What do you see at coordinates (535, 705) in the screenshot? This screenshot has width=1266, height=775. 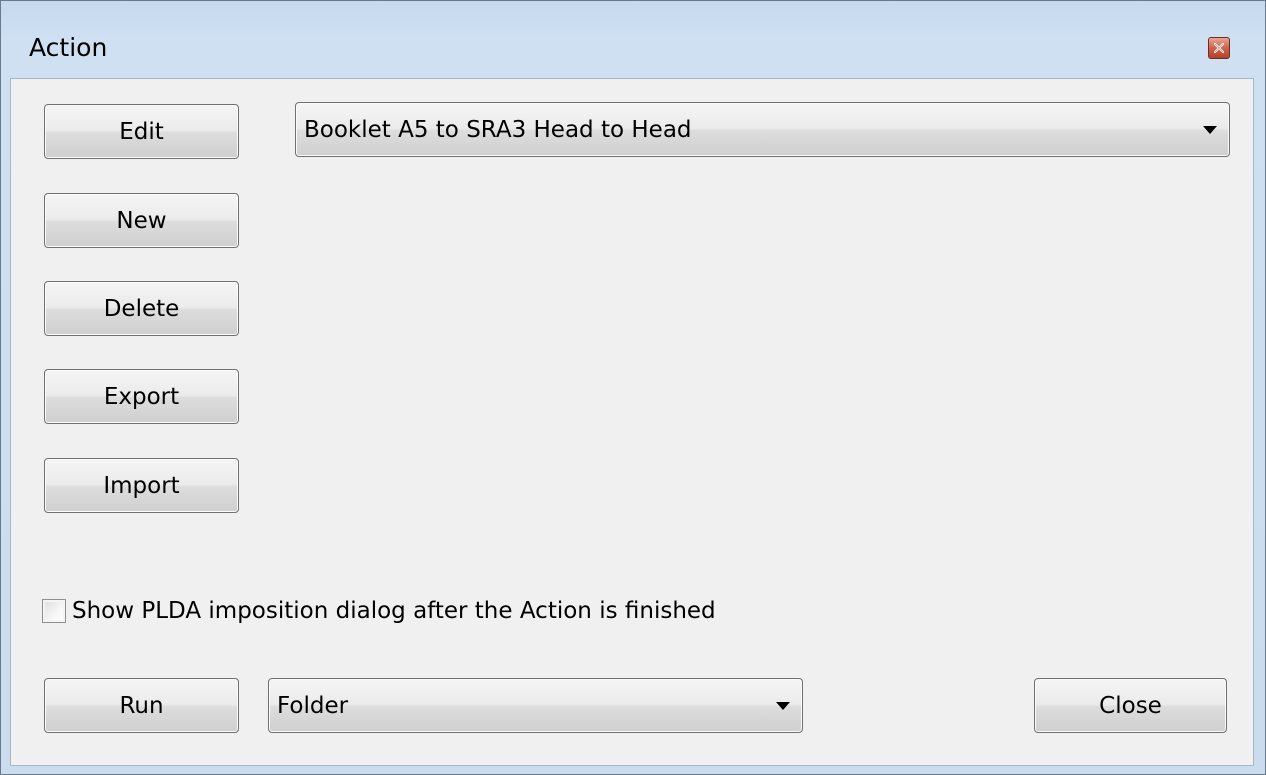 I see `output-target-select: Folder` at bounding box center [535, 705].